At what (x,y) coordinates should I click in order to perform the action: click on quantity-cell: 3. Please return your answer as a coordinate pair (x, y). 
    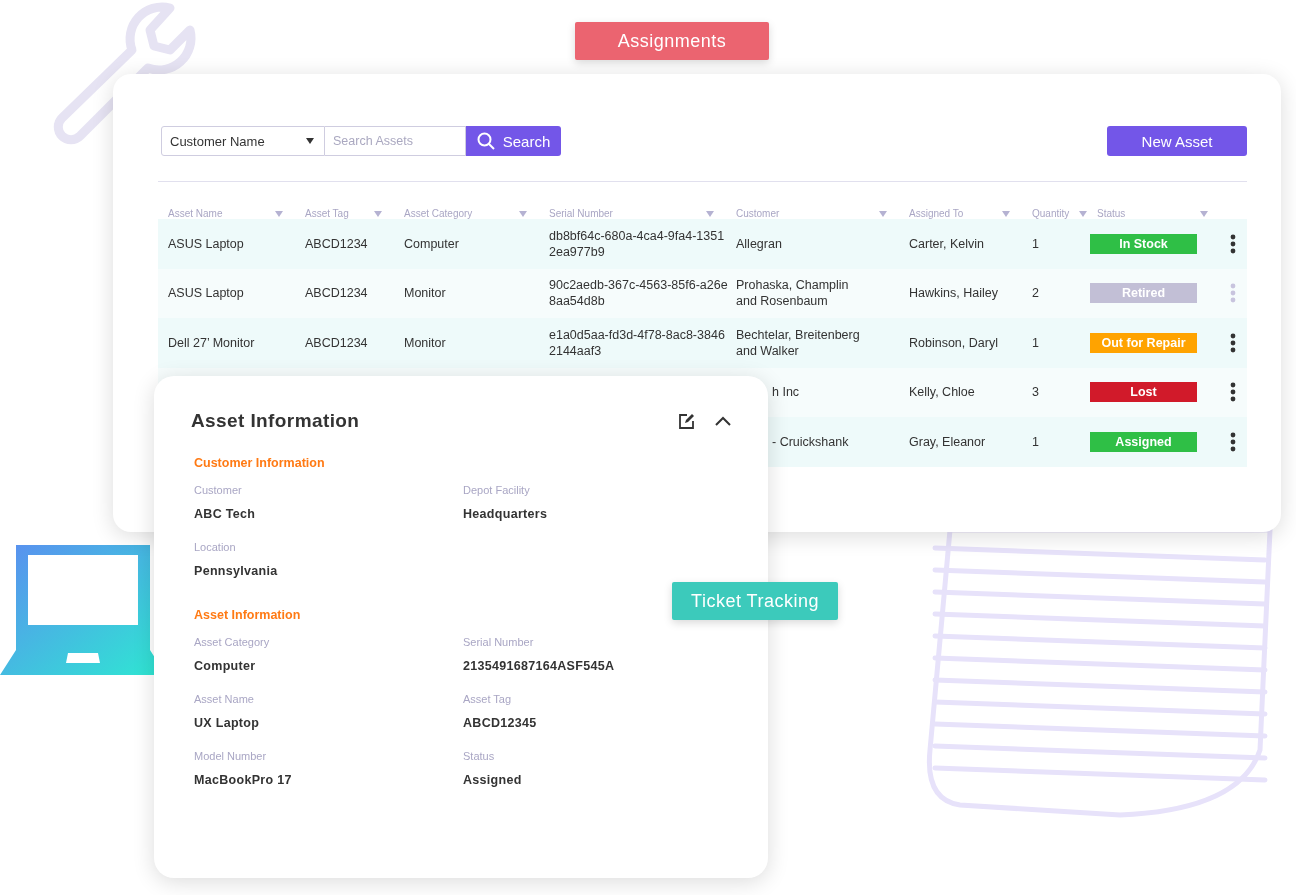
    Looking at the image, I should click on (1035, 392).